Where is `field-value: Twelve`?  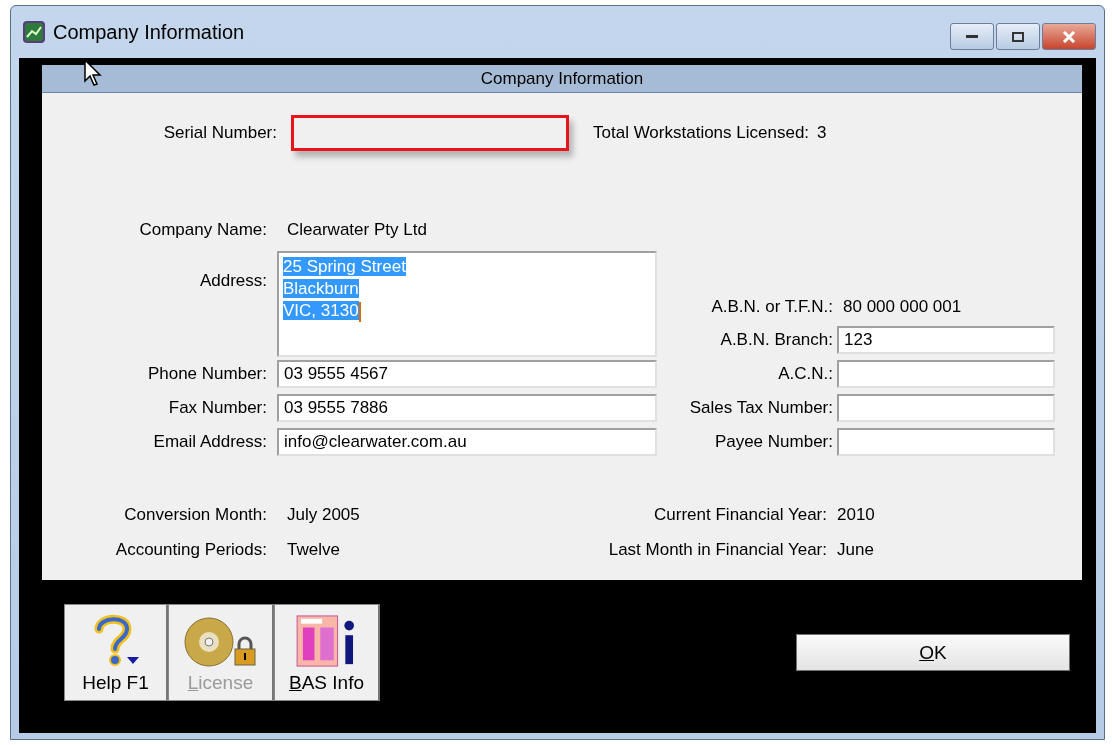
field-value: Twelve is located at coordinates (313, 549).